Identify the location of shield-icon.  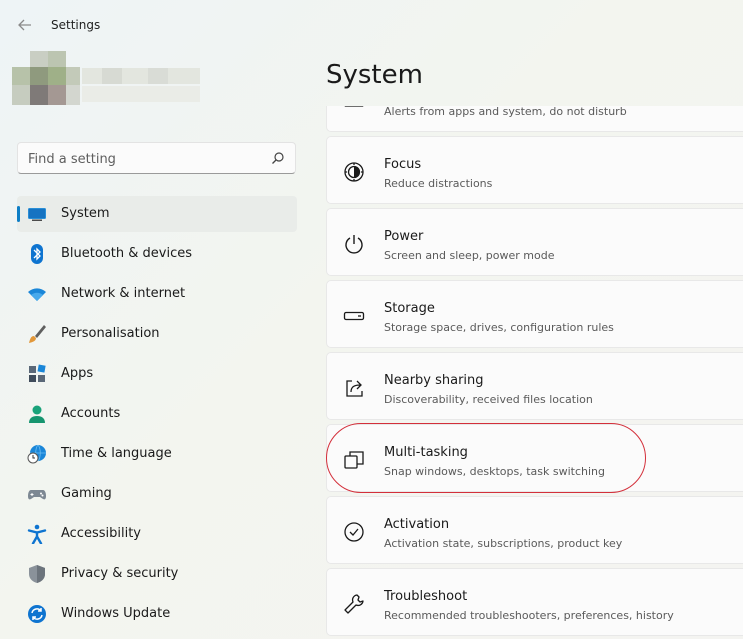
(37, 574).